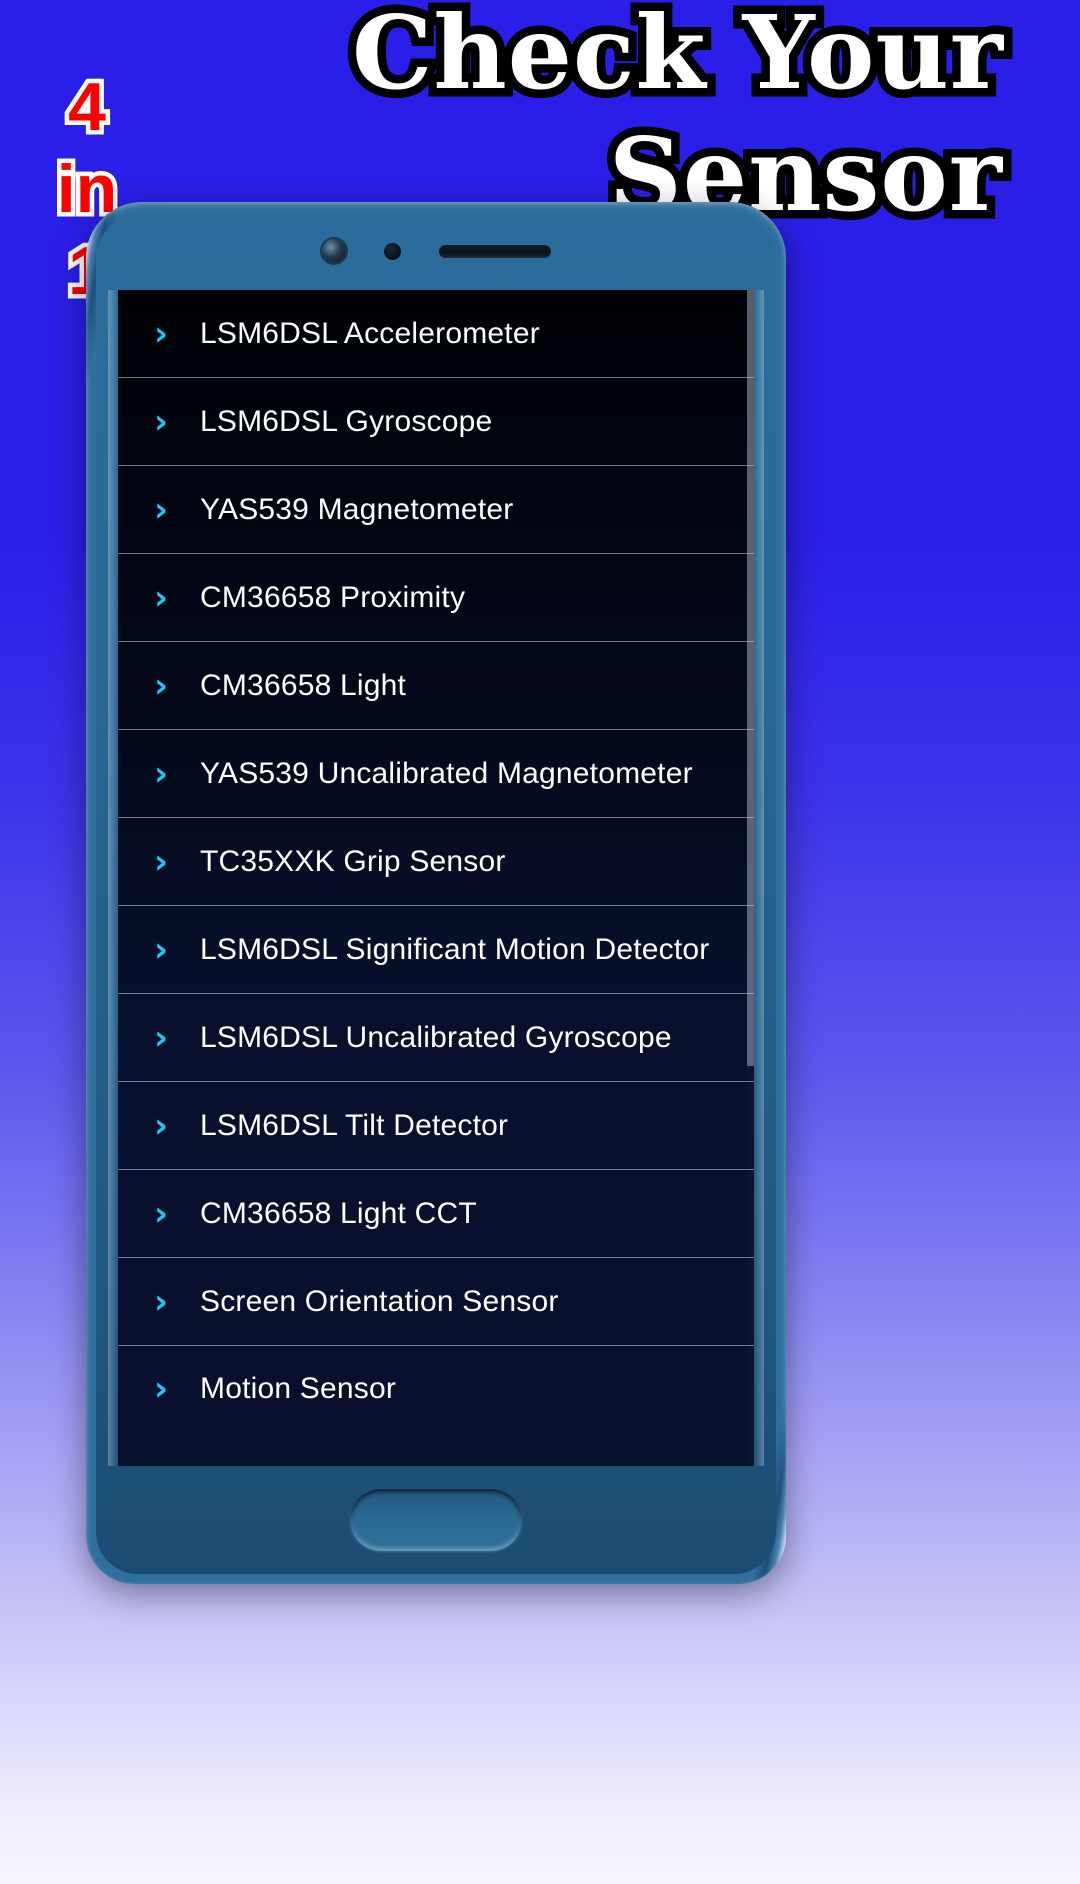 The image size is (1080, 1884). I want to click on sensor-name-label: LSM6DSL Significant Motion Detector, so click(455, 949).